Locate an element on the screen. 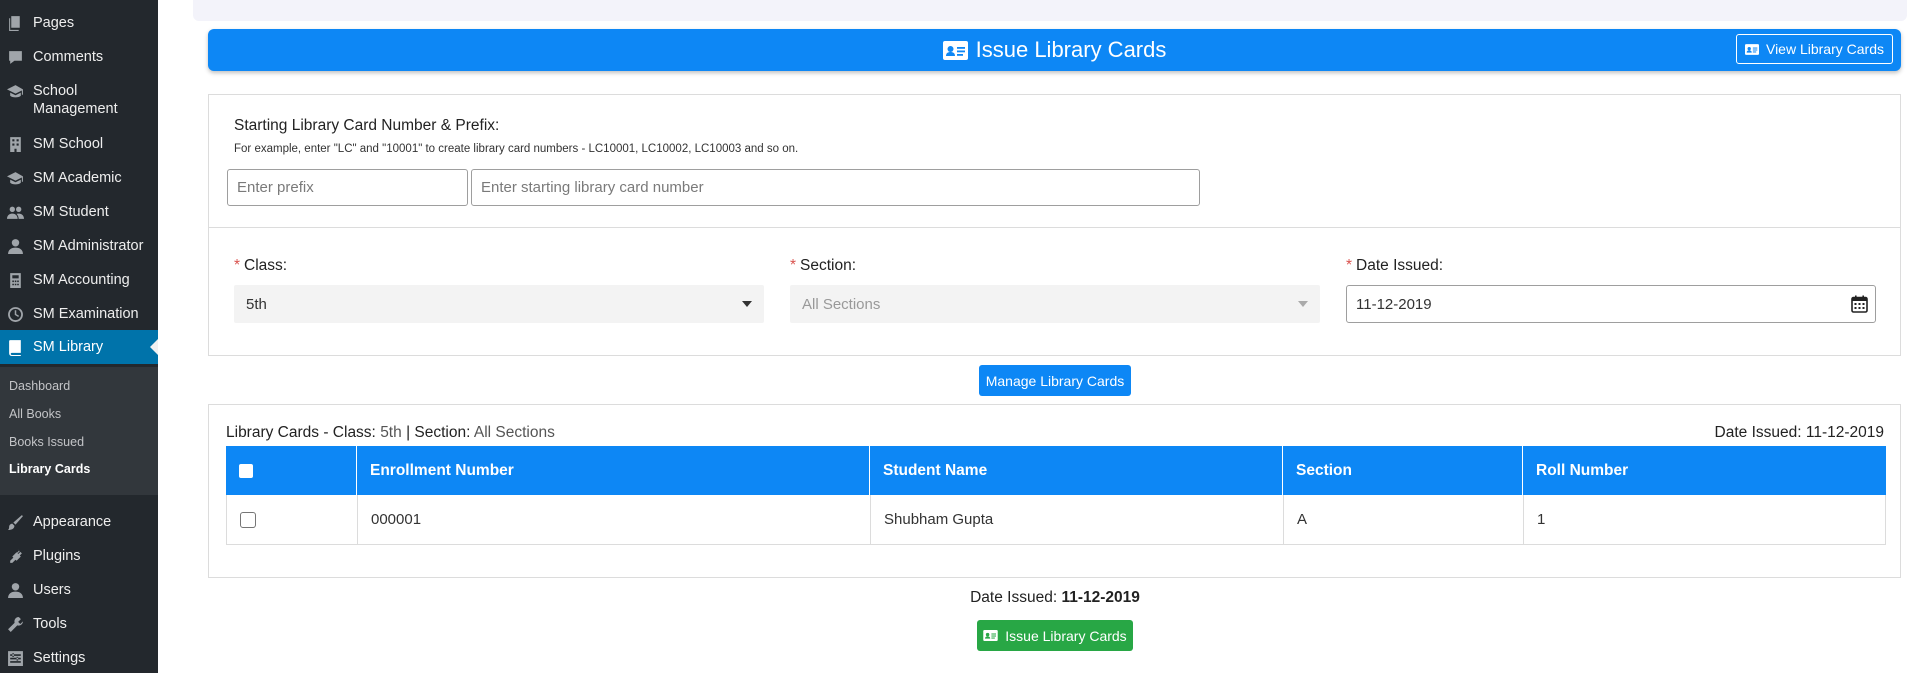 This screenshot has height=673, width=1917. menu-item-plugins: Plugins is located at coordinates (79, 556).